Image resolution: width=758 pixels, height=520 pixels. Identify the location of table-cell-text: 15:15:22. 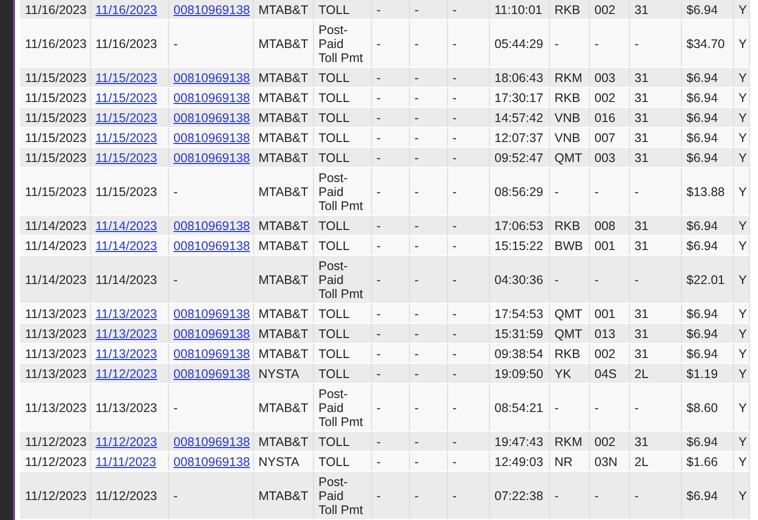
(519, 245).